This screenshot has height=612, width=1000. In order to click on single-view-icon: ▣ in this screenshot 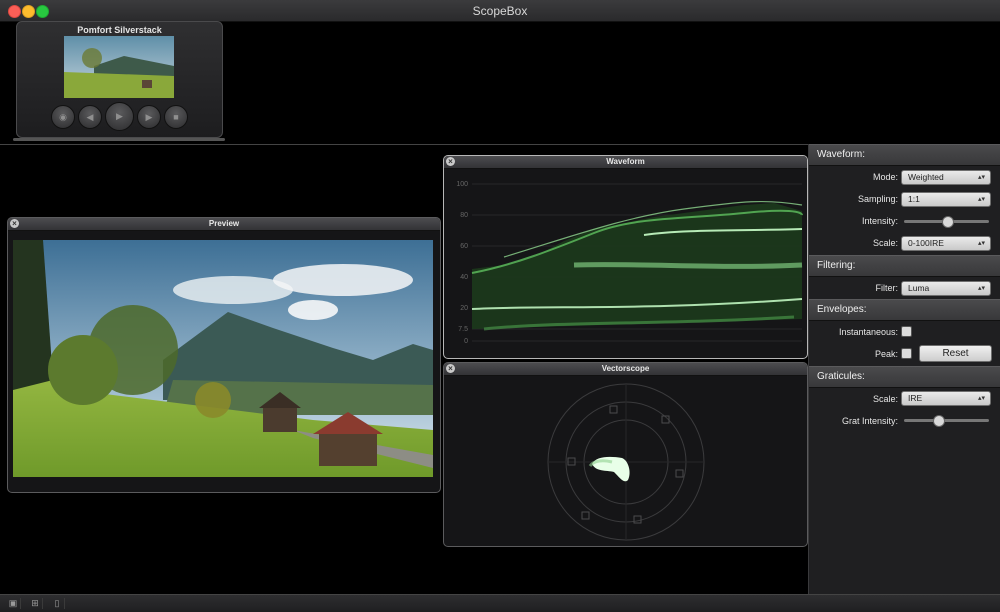, I will do `click(13, 603)`.